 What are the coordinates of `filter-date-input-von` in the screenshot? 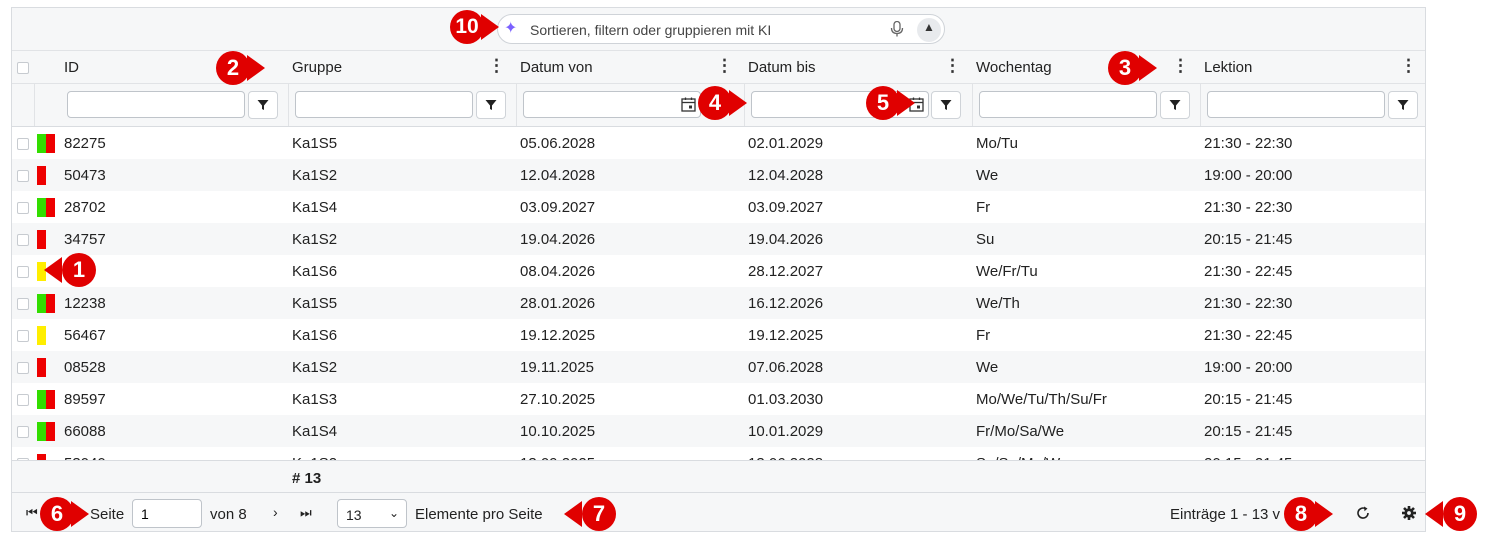 It's located at (612, 104).